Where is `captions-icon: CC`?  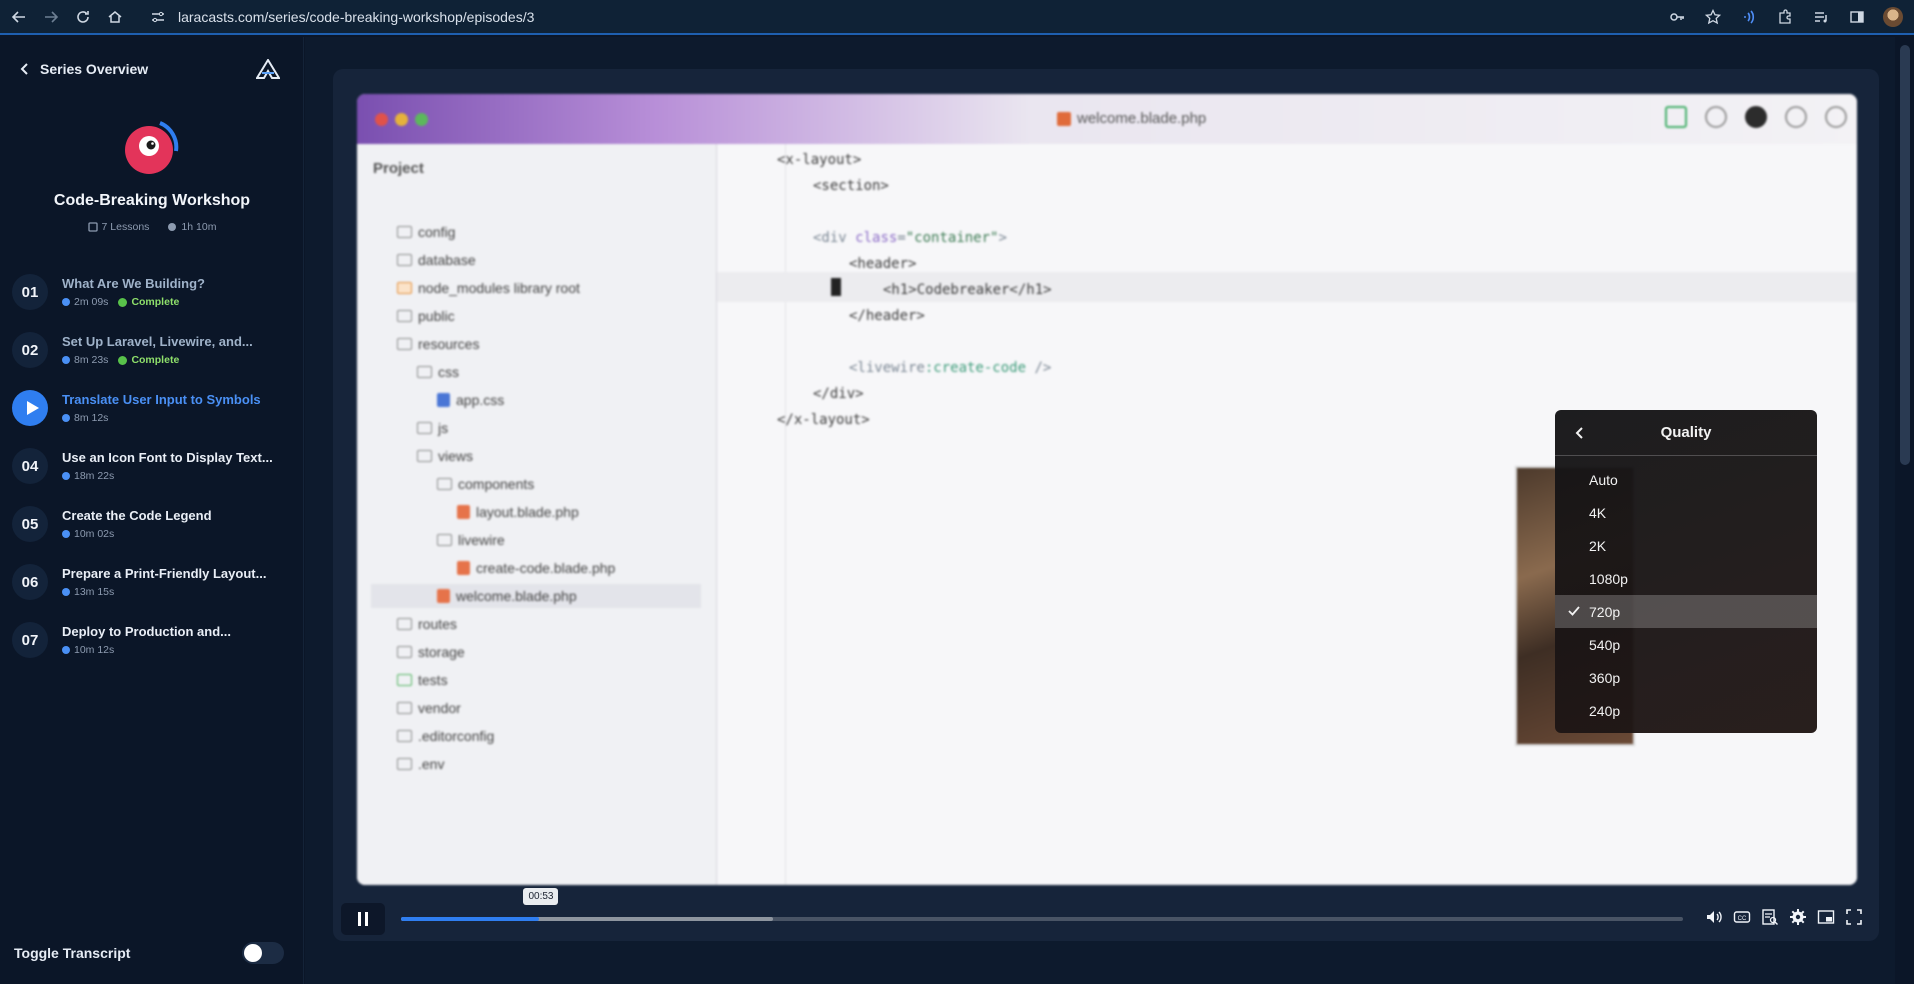 captions-icon: CC is located at coordinates (1742, 917).